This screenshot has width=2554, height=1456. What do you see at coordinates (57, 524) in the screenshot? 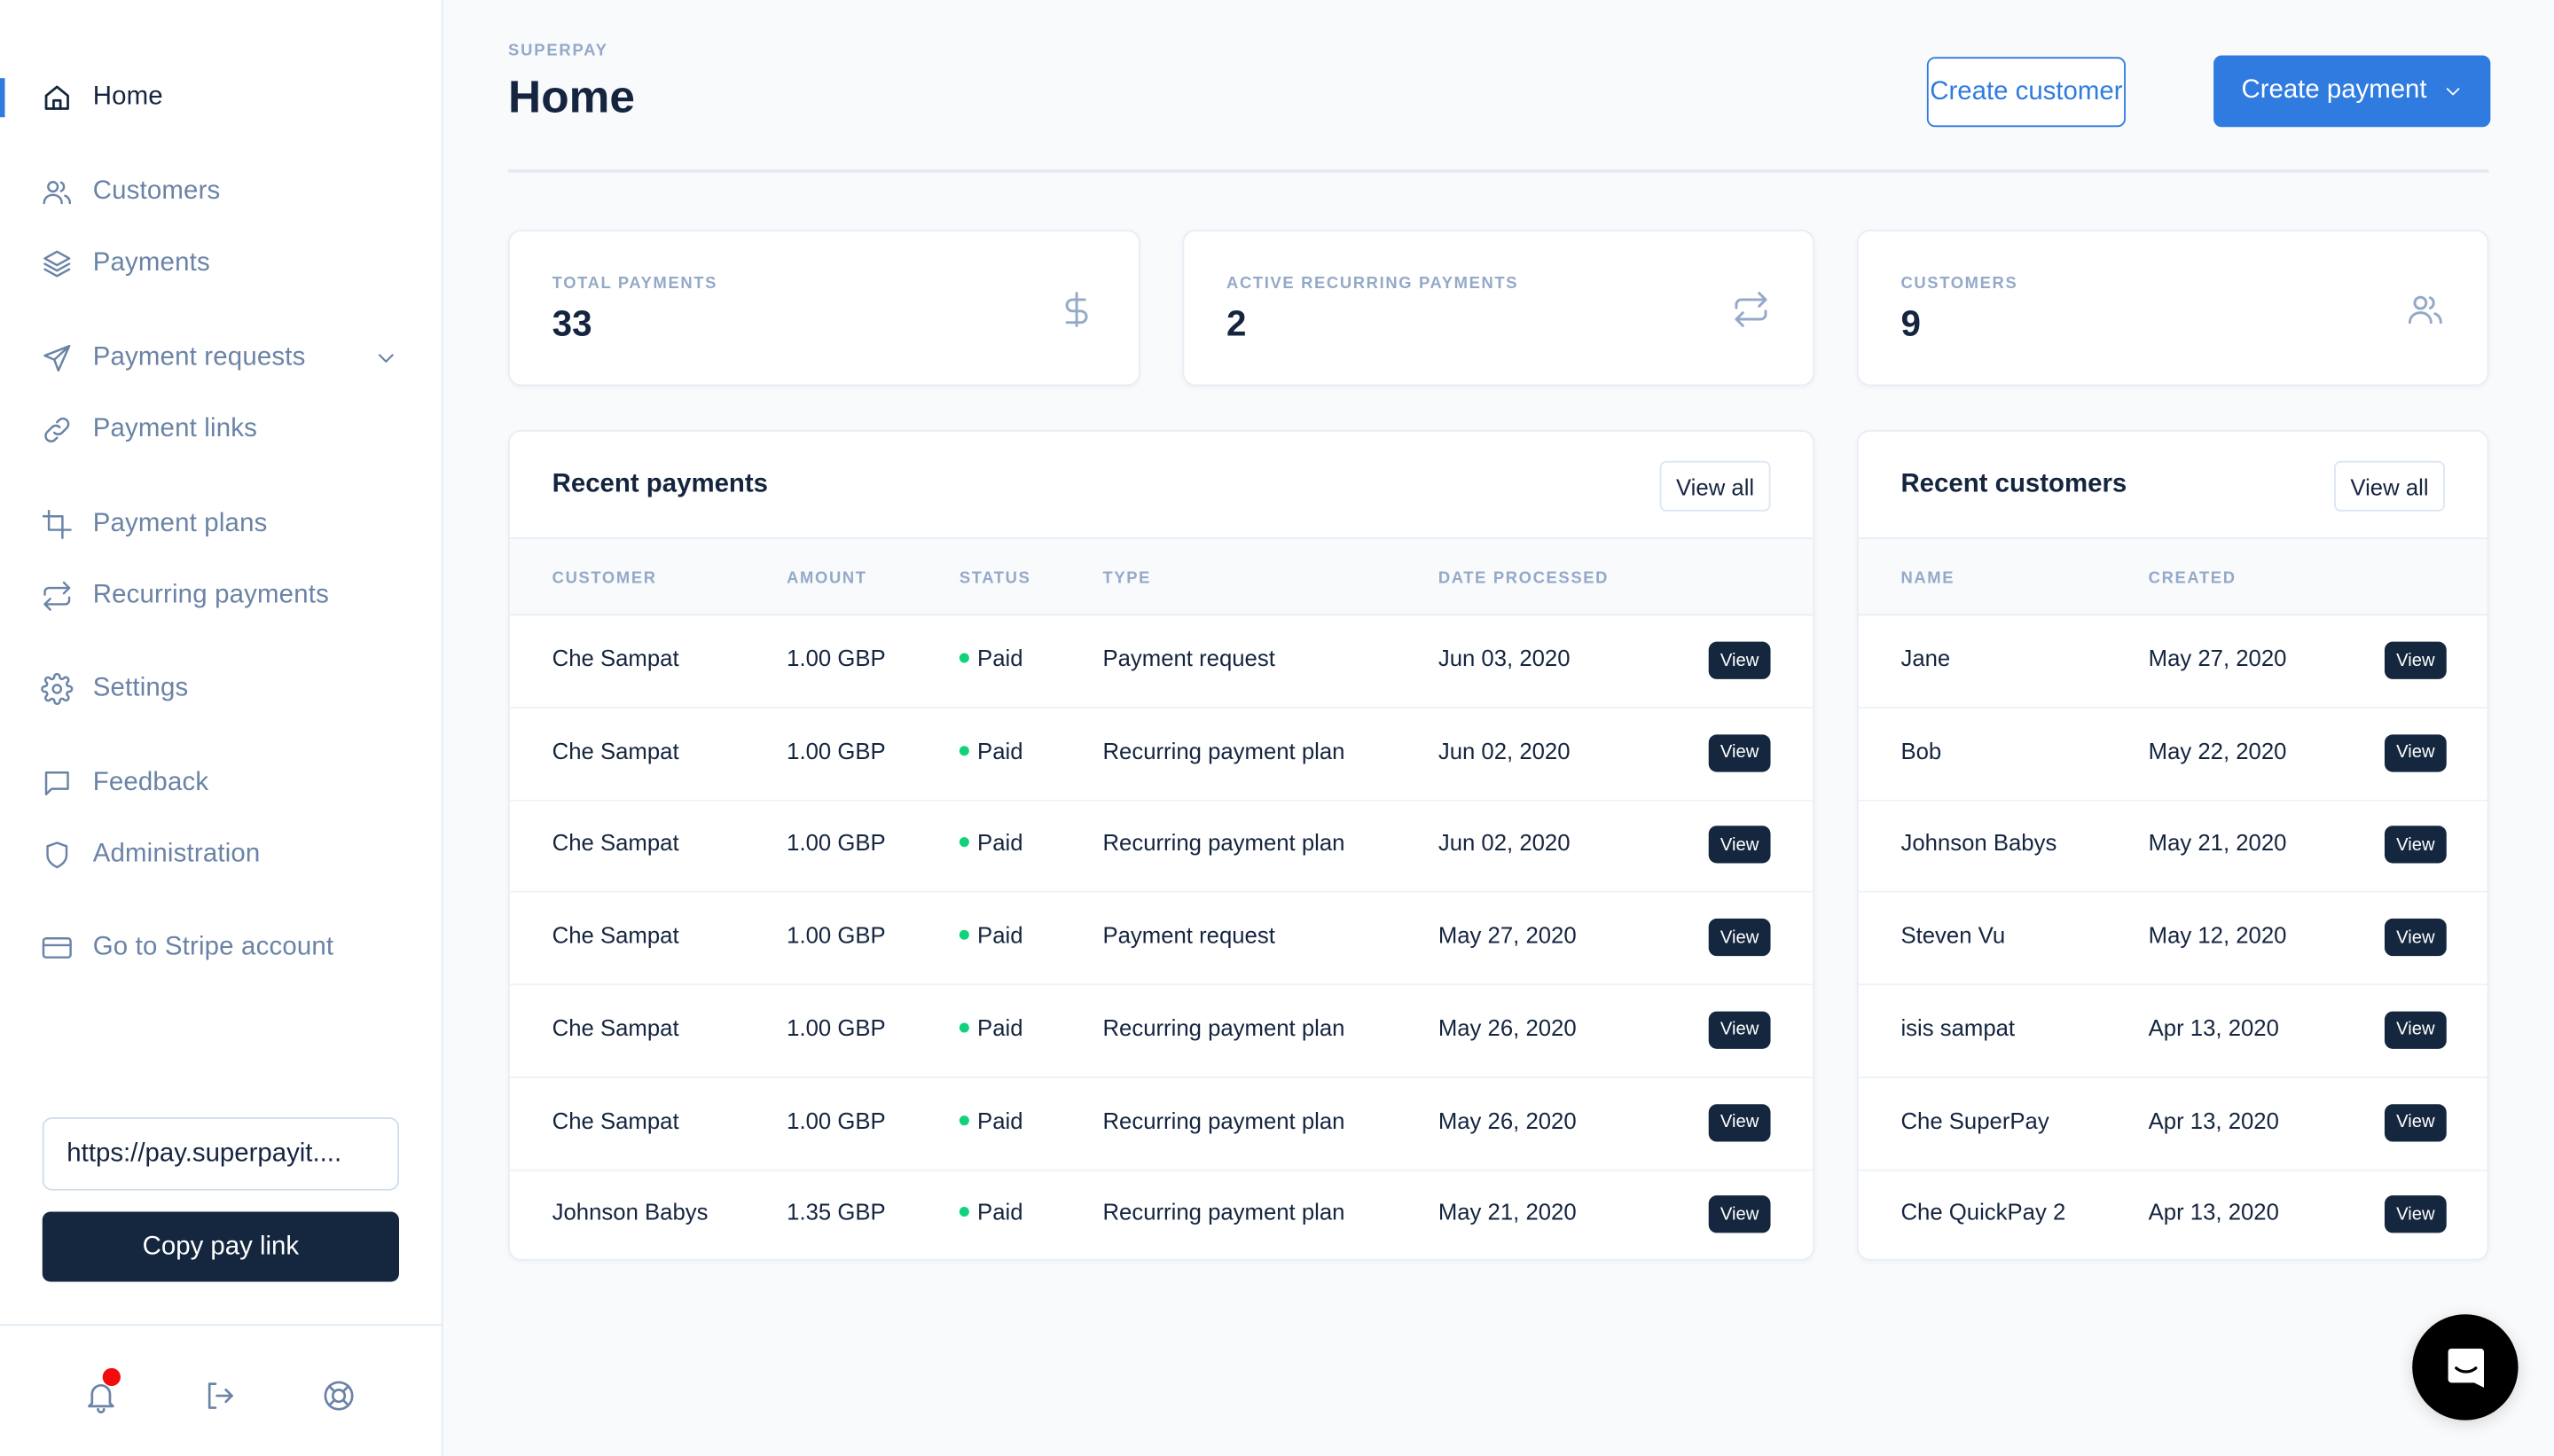
I see `crop-icon` at bounding box center [57, 524].